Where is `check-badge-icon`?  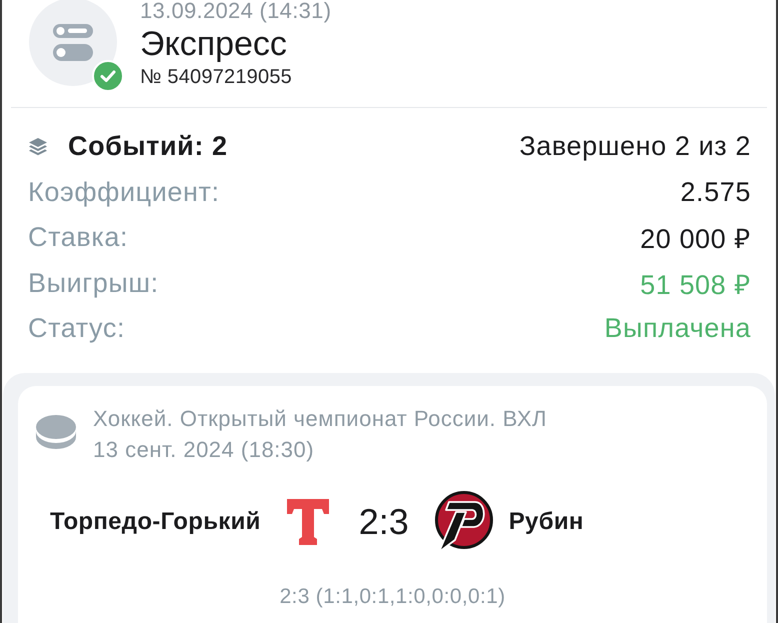
check-badge-icon is located at coordinates (108, 76).